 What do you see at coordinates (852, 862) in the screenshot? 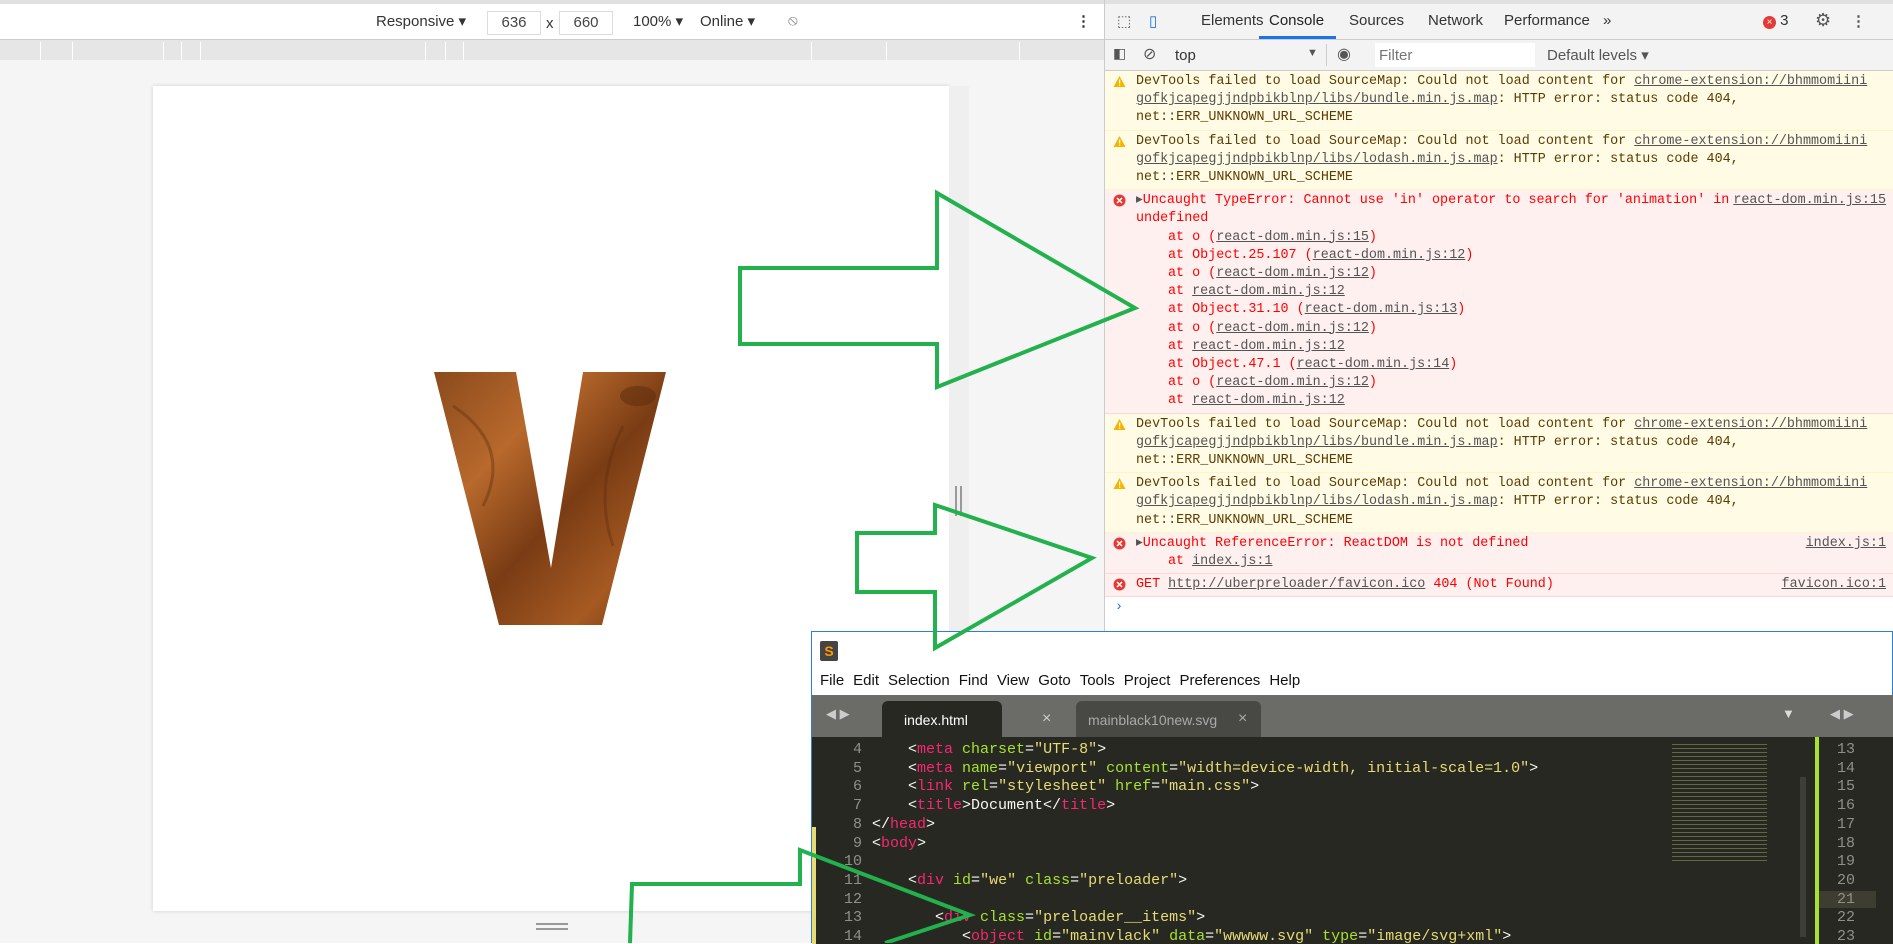
I see `line-number: 10` at bounding box center [852, 862].